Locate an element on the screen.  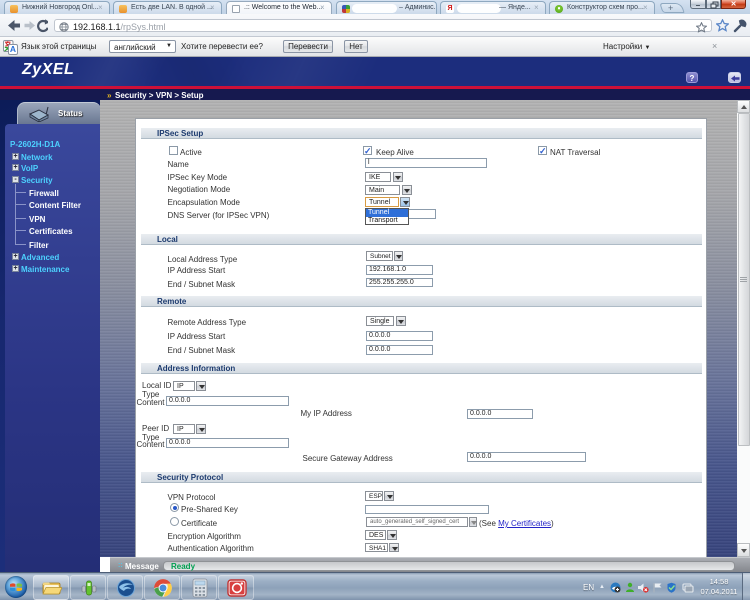
svg-text: A is located at coordinates (13, 49).